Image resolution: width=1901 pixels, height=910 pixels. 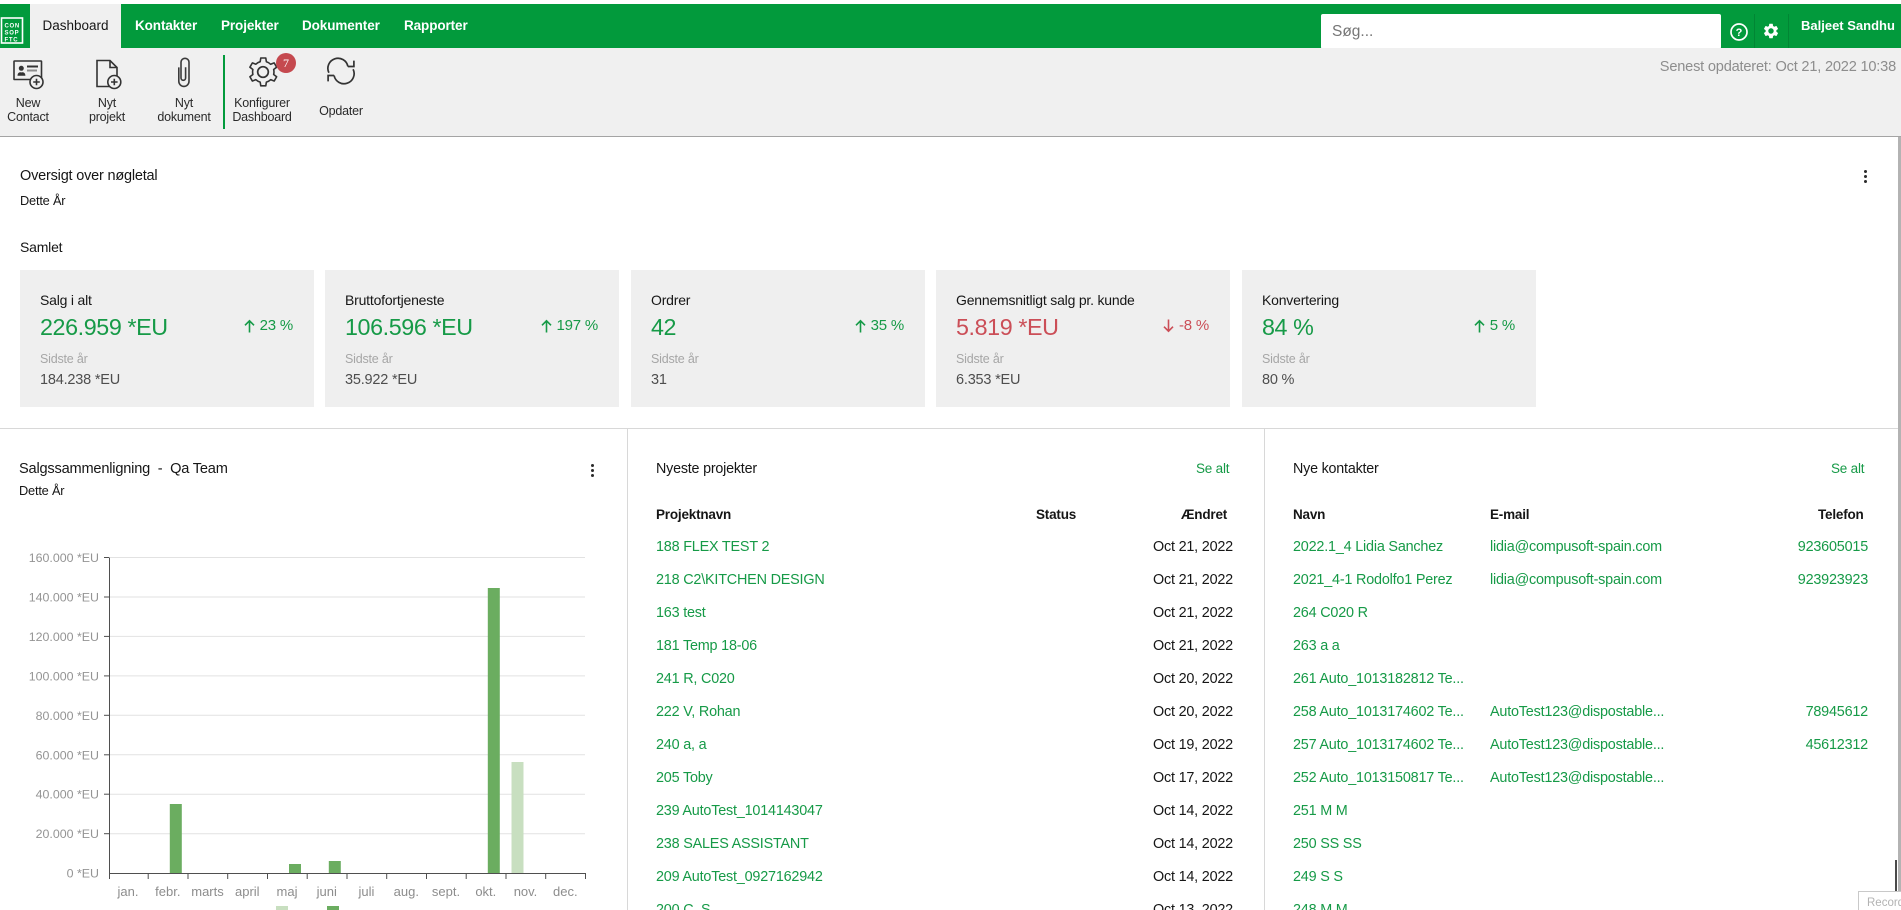 What do you see at coordinates (67, 755) in the screenshot?
I see `svg-text: 60.000 *EU` at bounding box center [67, 755].